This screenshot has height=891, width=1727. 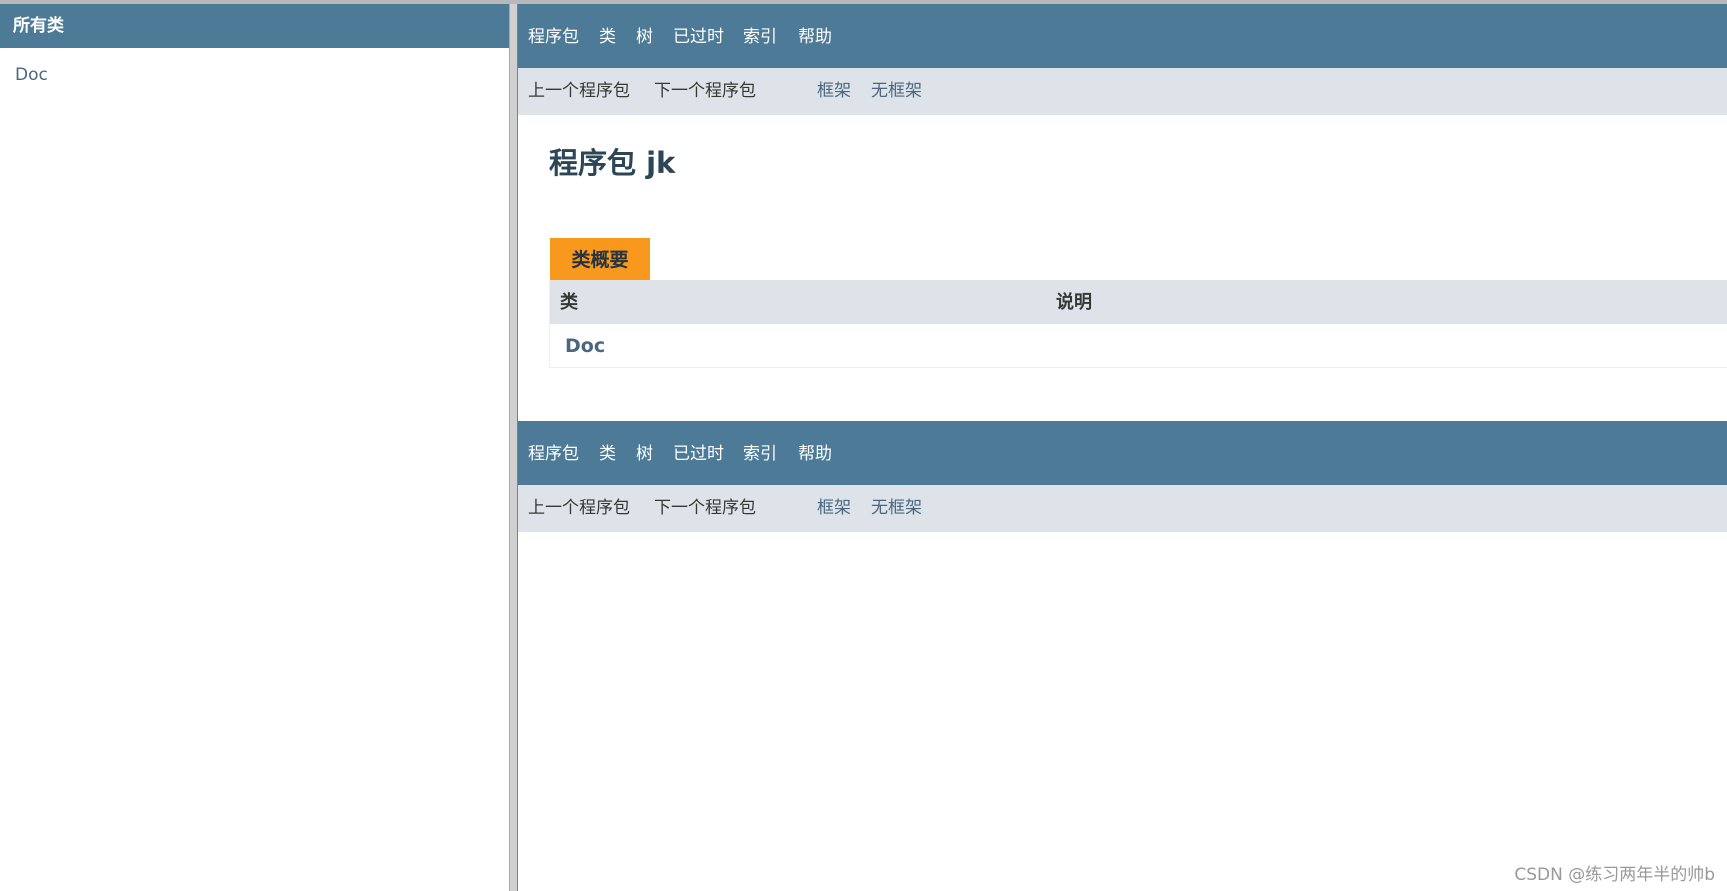 I want to click on class-summary-tab: 类概要, so click(x=600, y=259).